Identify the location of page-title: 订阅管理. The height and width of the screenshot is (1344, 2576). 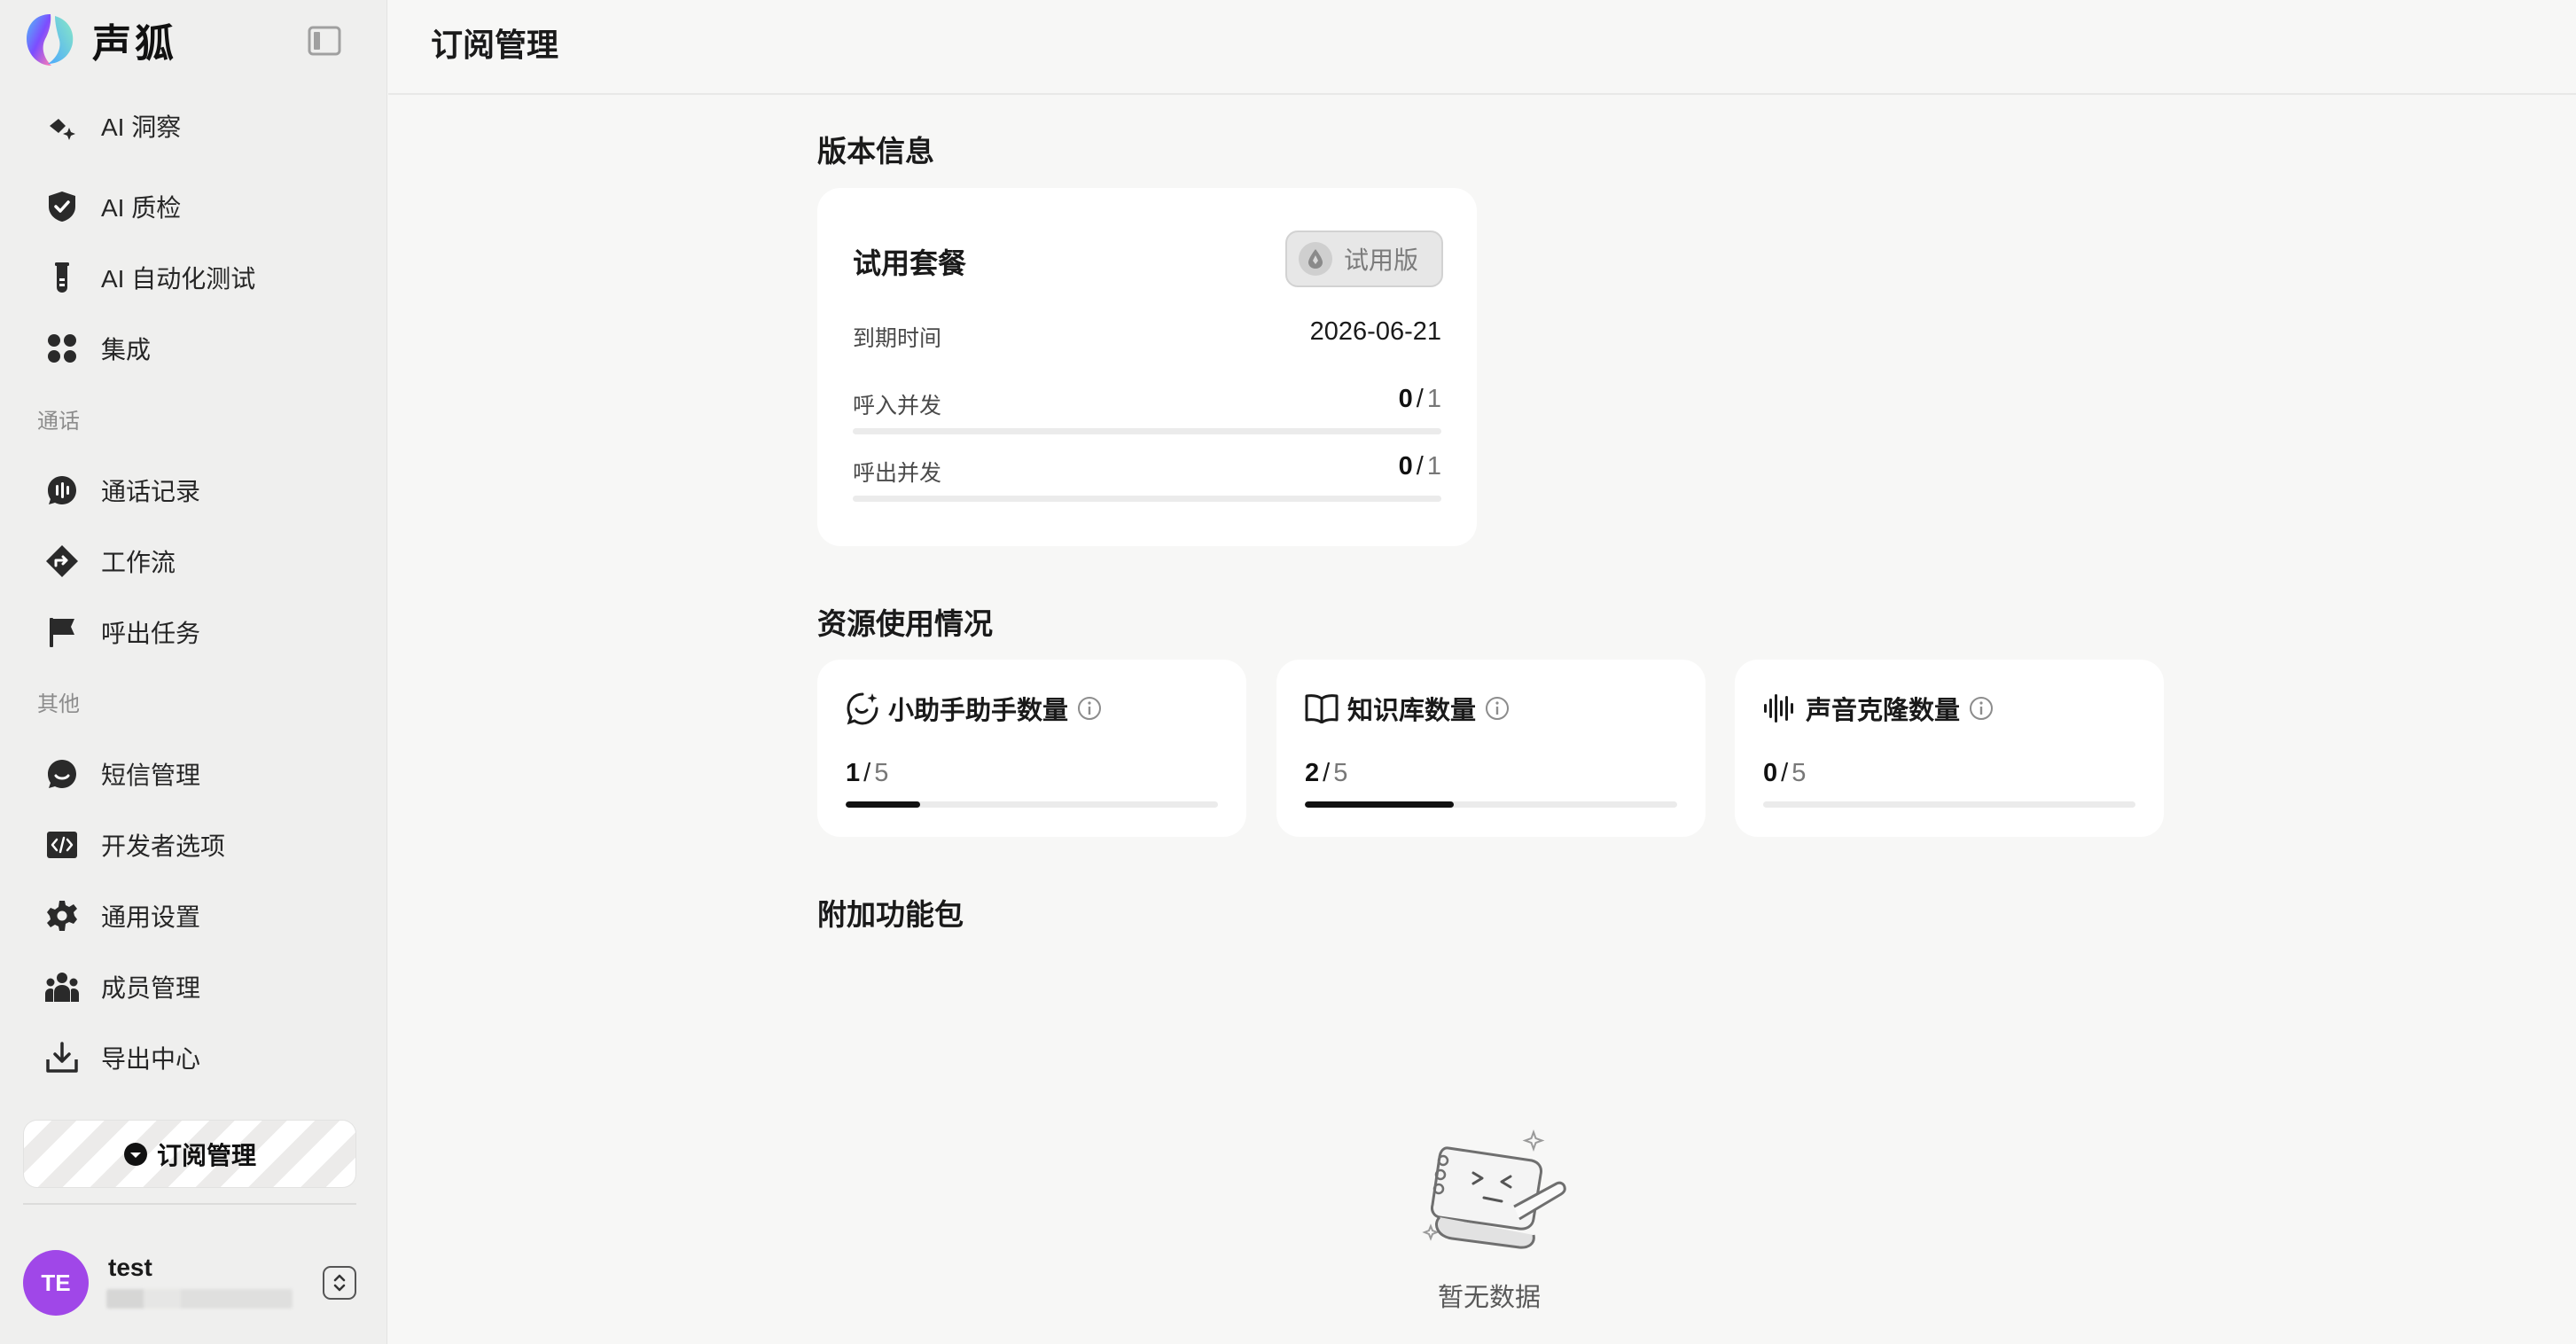
(495, 45).